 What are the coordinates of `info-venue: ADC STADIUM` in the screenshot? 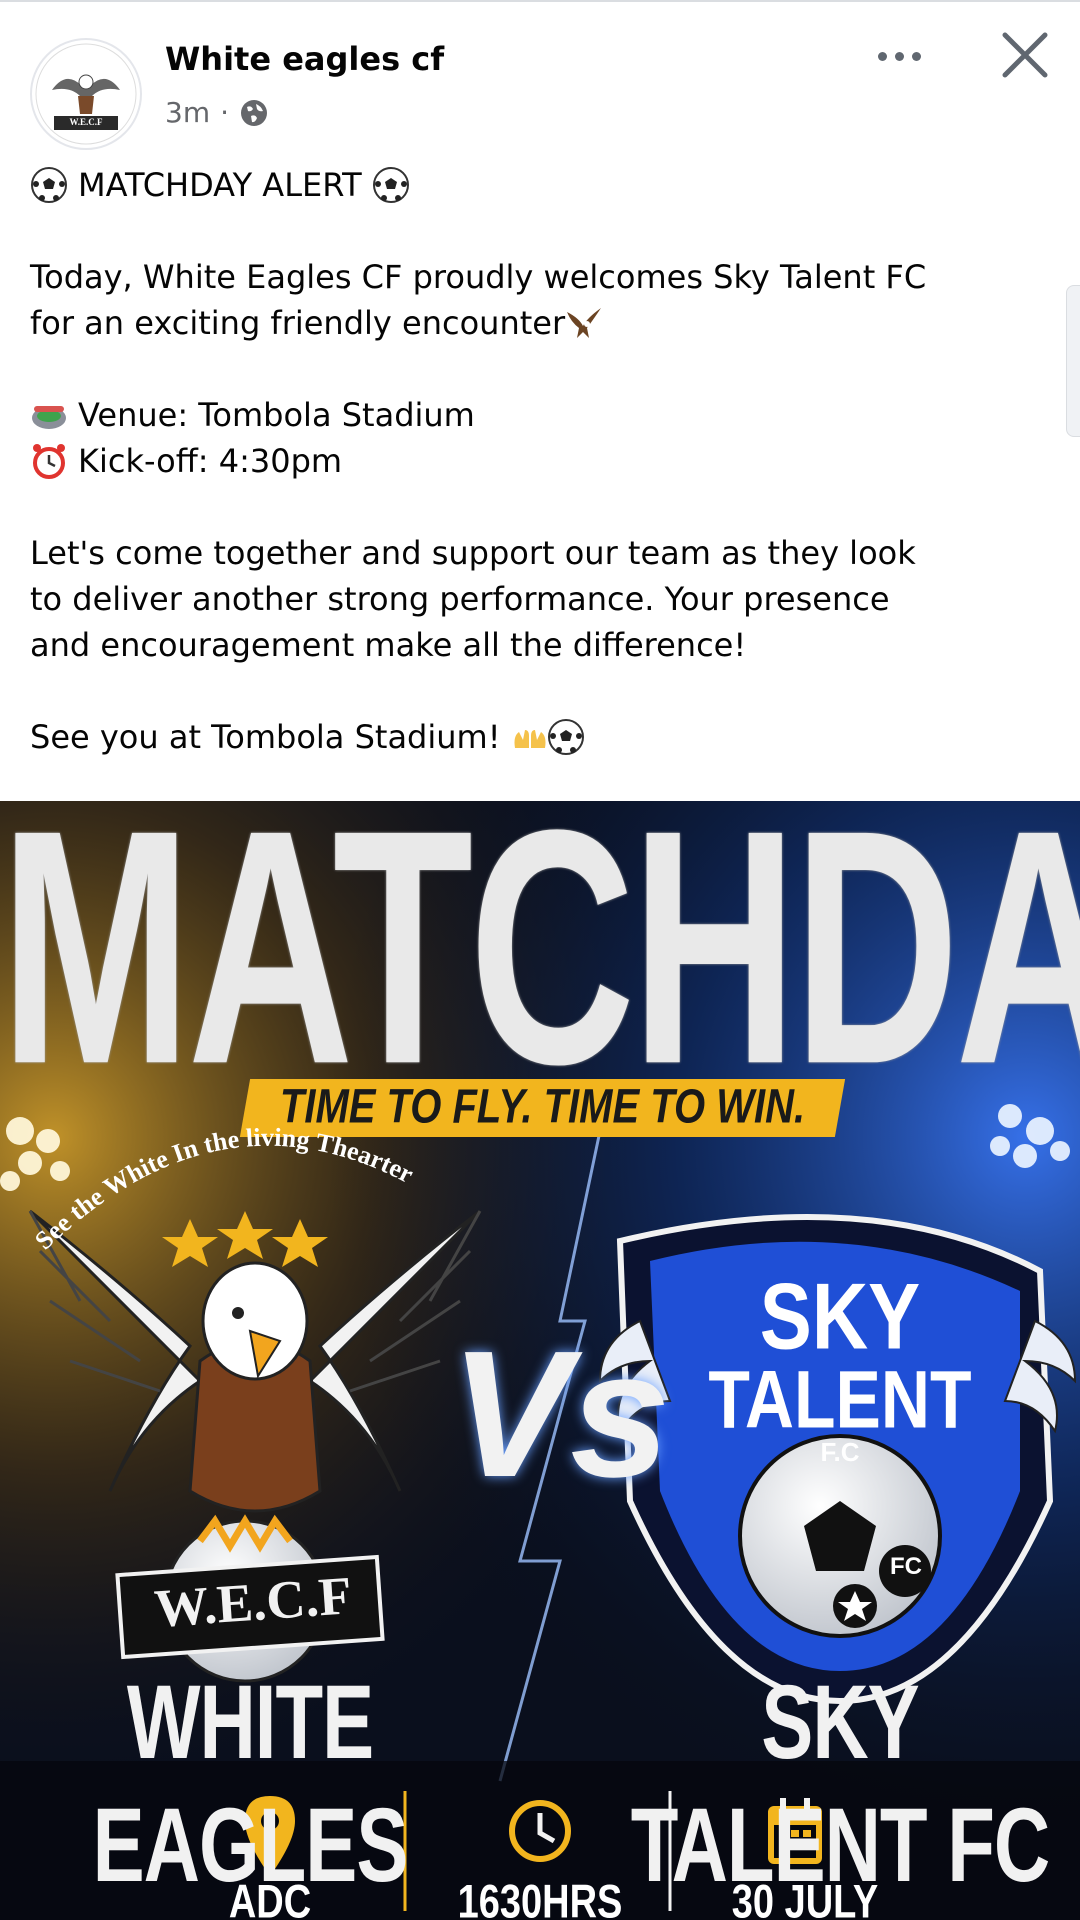 It's located at (270, 1898).